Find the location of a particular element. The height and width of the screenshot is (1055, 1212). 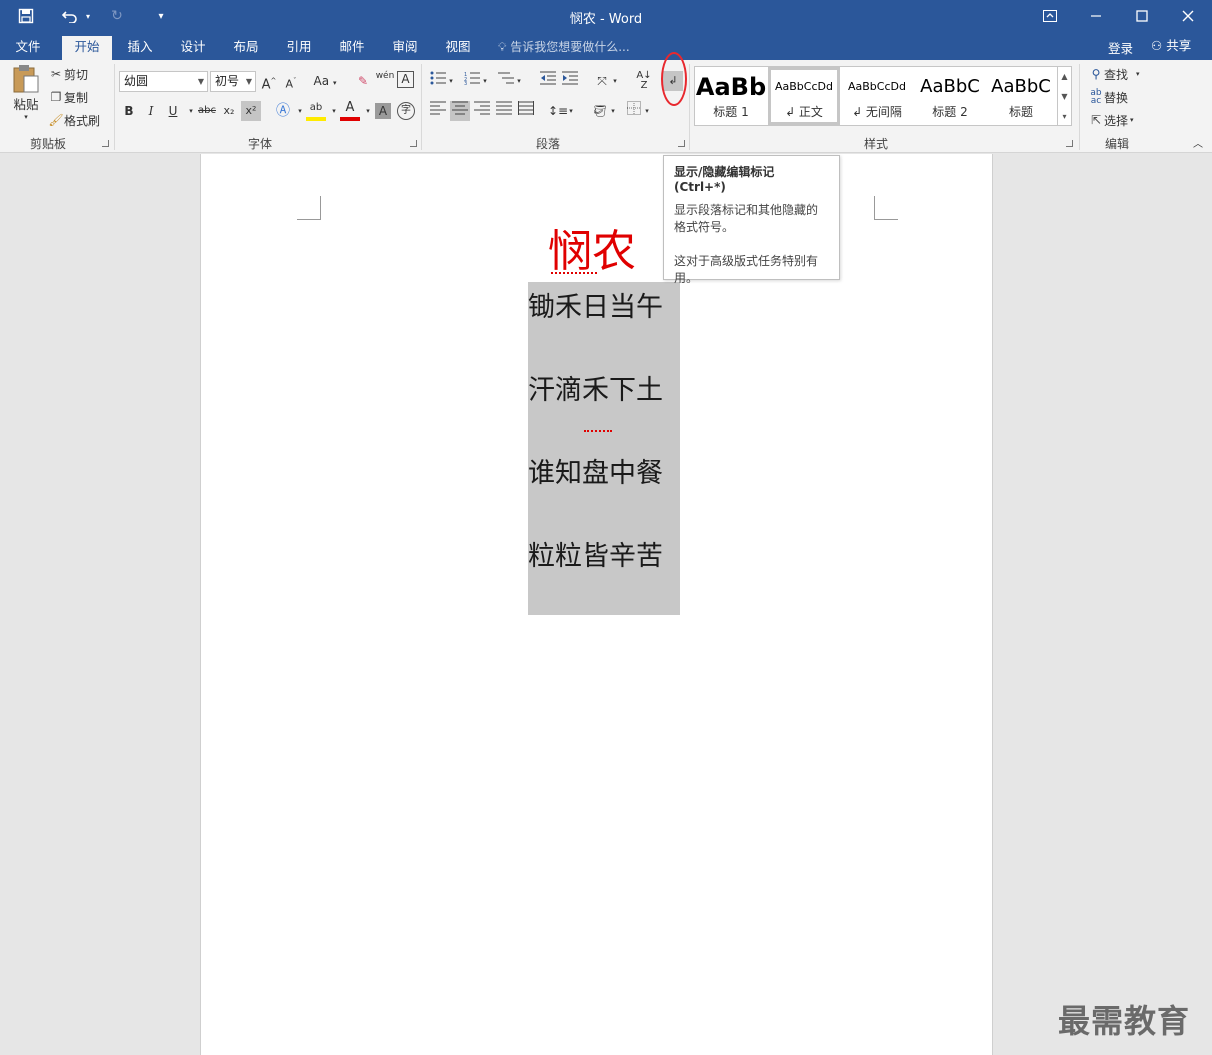

font-color-button: A is located at coordinates (350, 111).